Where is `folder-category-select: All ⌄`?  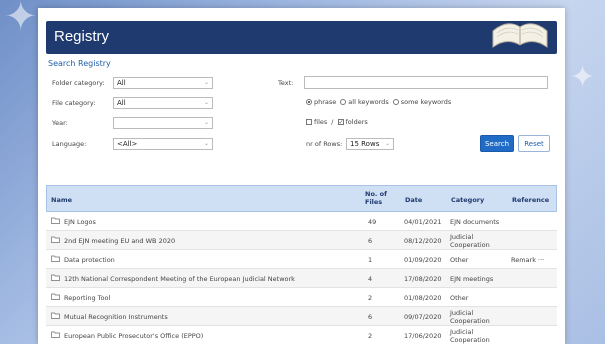
folder-category-select: All ⌄ is located at coordinates (163, 83).